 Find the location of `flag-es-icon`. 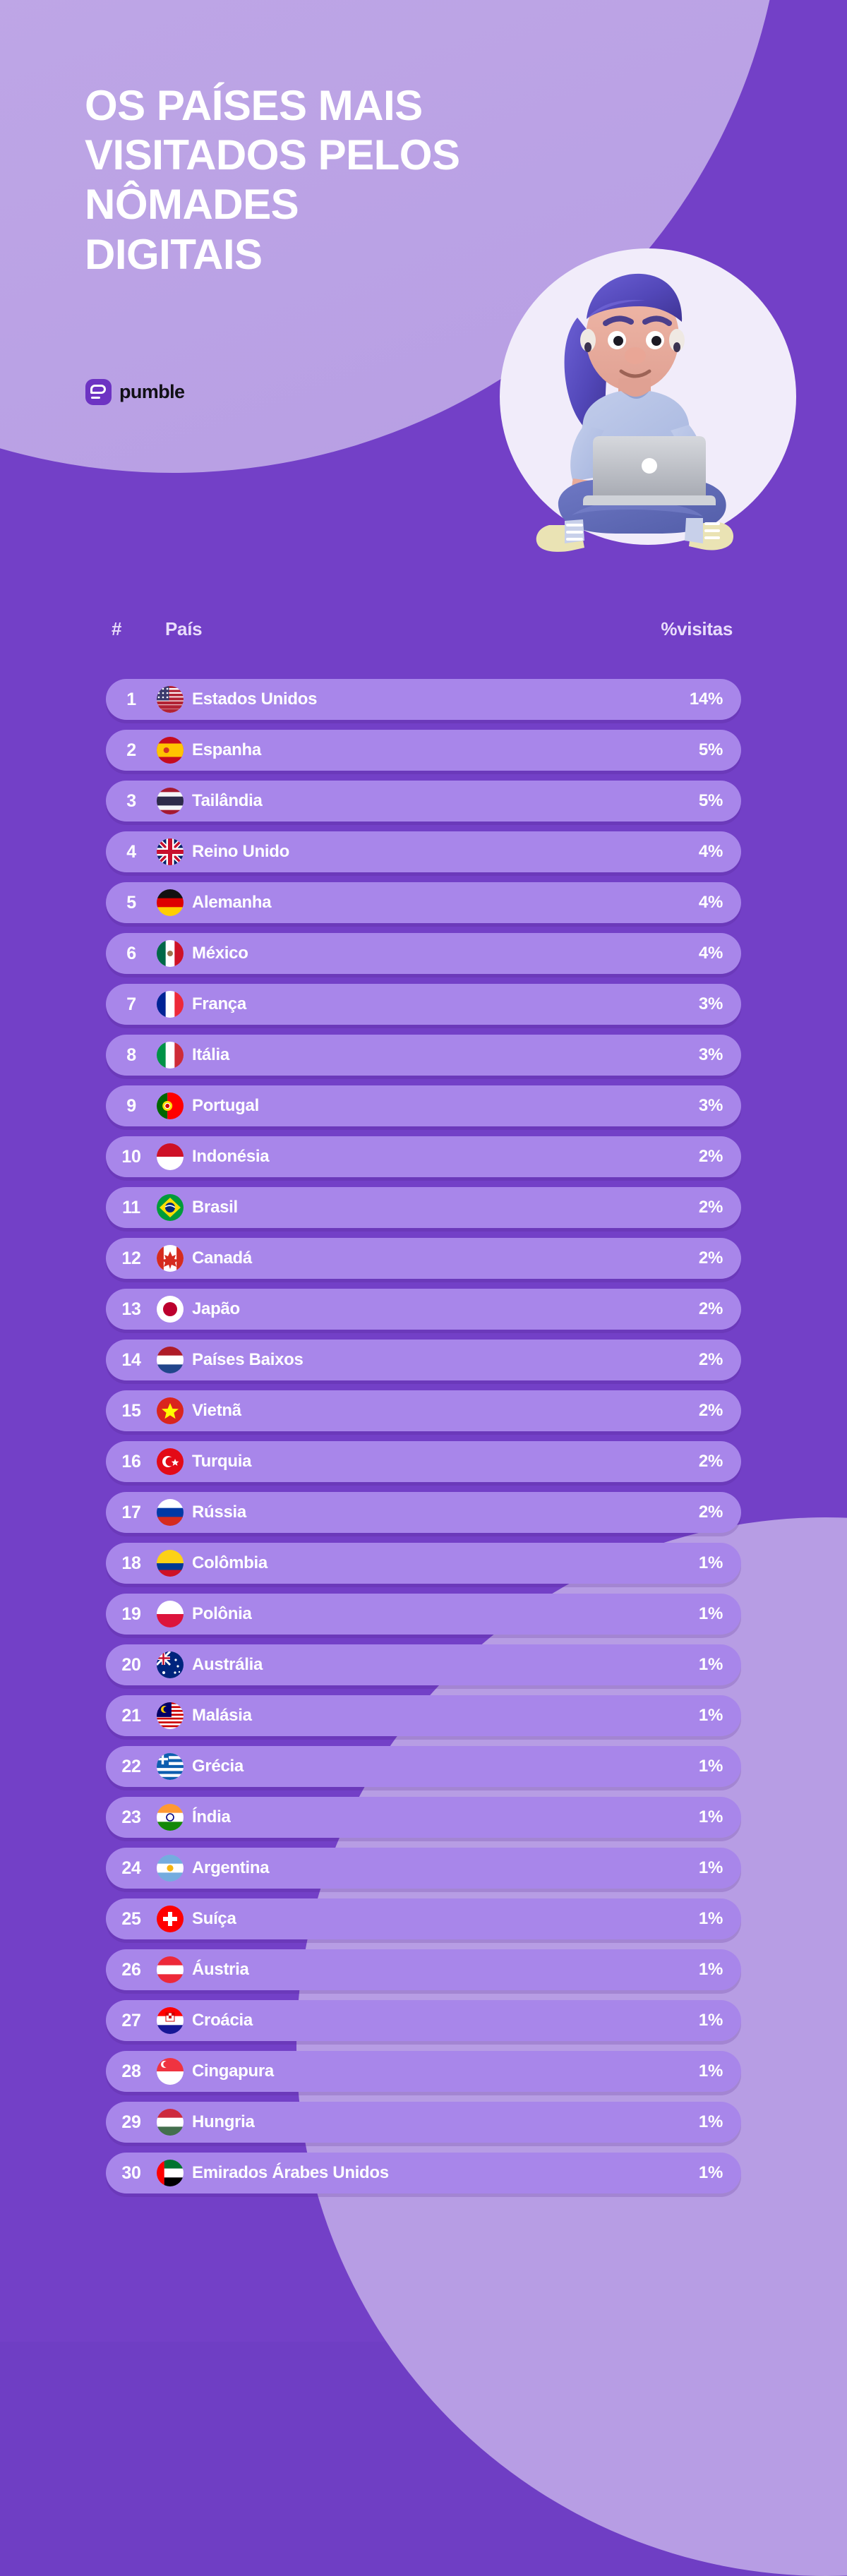

flag-es-icon is located at coordinates (170, 750).